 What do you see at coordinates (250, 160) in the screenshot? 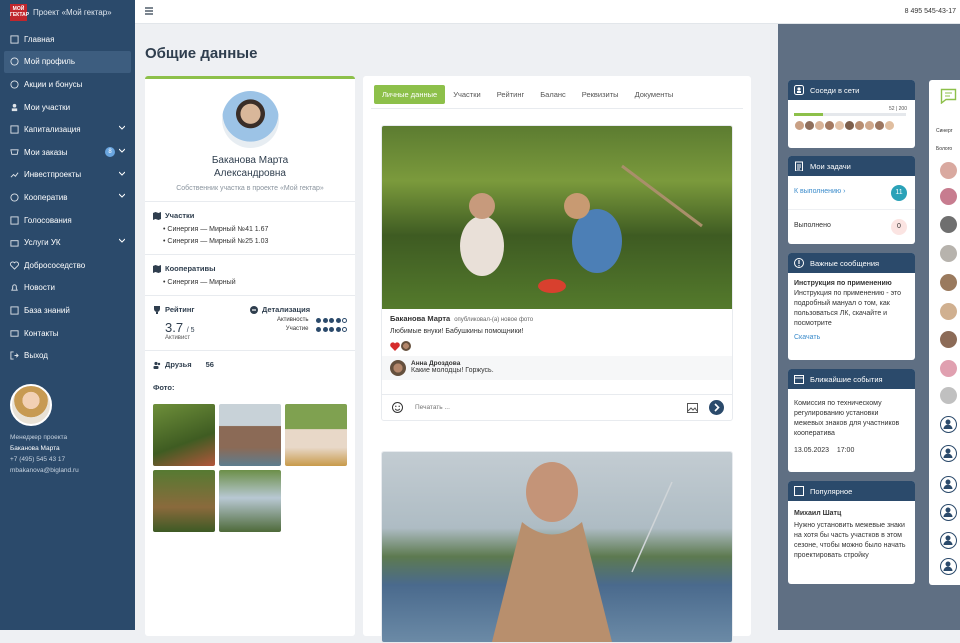
I see `name-line-1: Баканова Марта` at bounding box center [250, 160].